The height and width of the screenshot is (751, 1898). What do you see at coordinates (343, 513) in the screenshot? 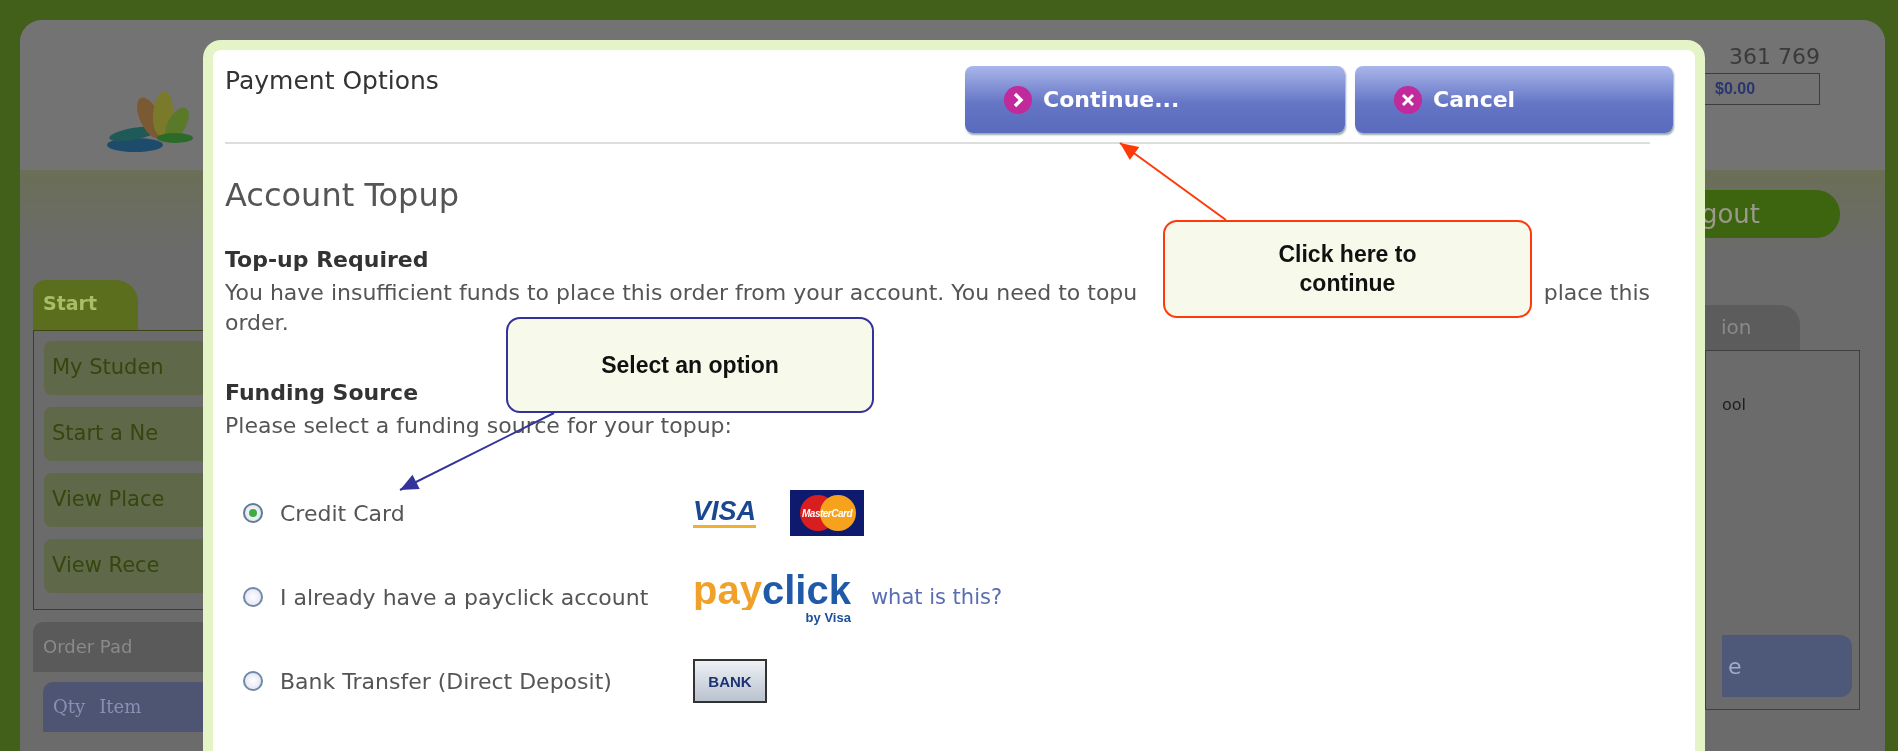
I see `option-label: Credit Card` at bounding box center [343, 513].